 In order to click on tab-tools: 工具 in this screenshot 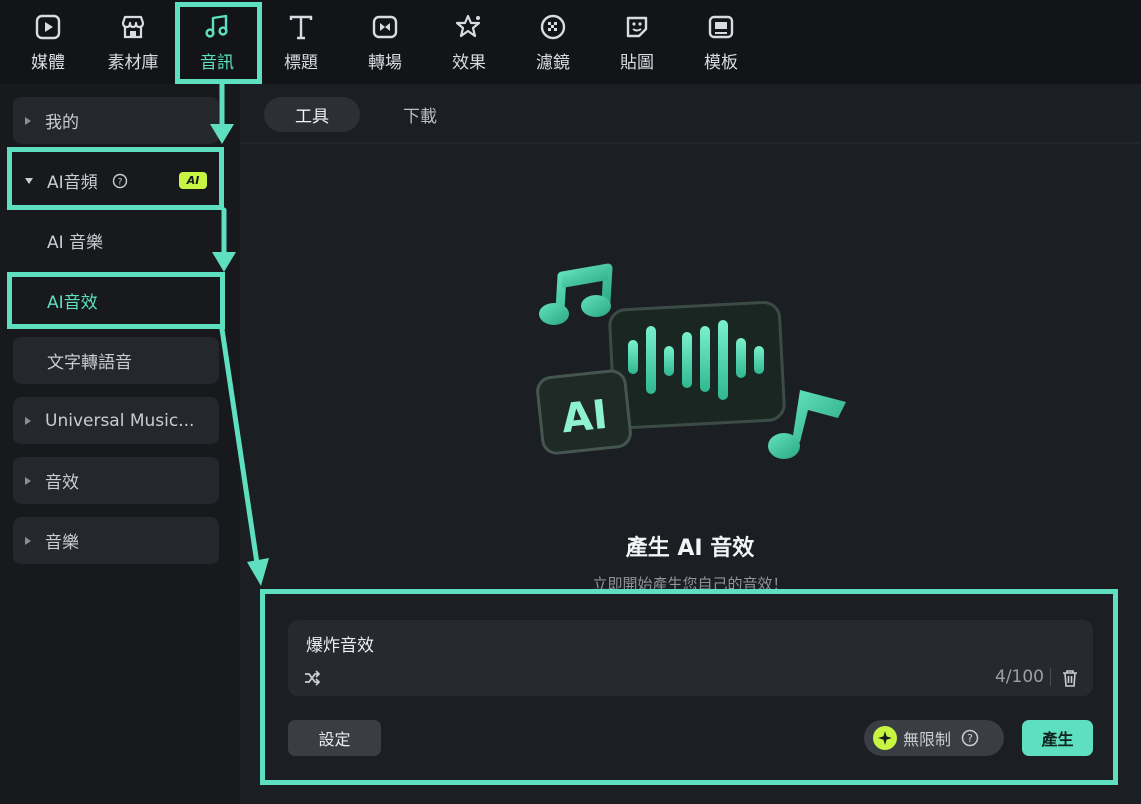, I will do `click(312, 114)`.